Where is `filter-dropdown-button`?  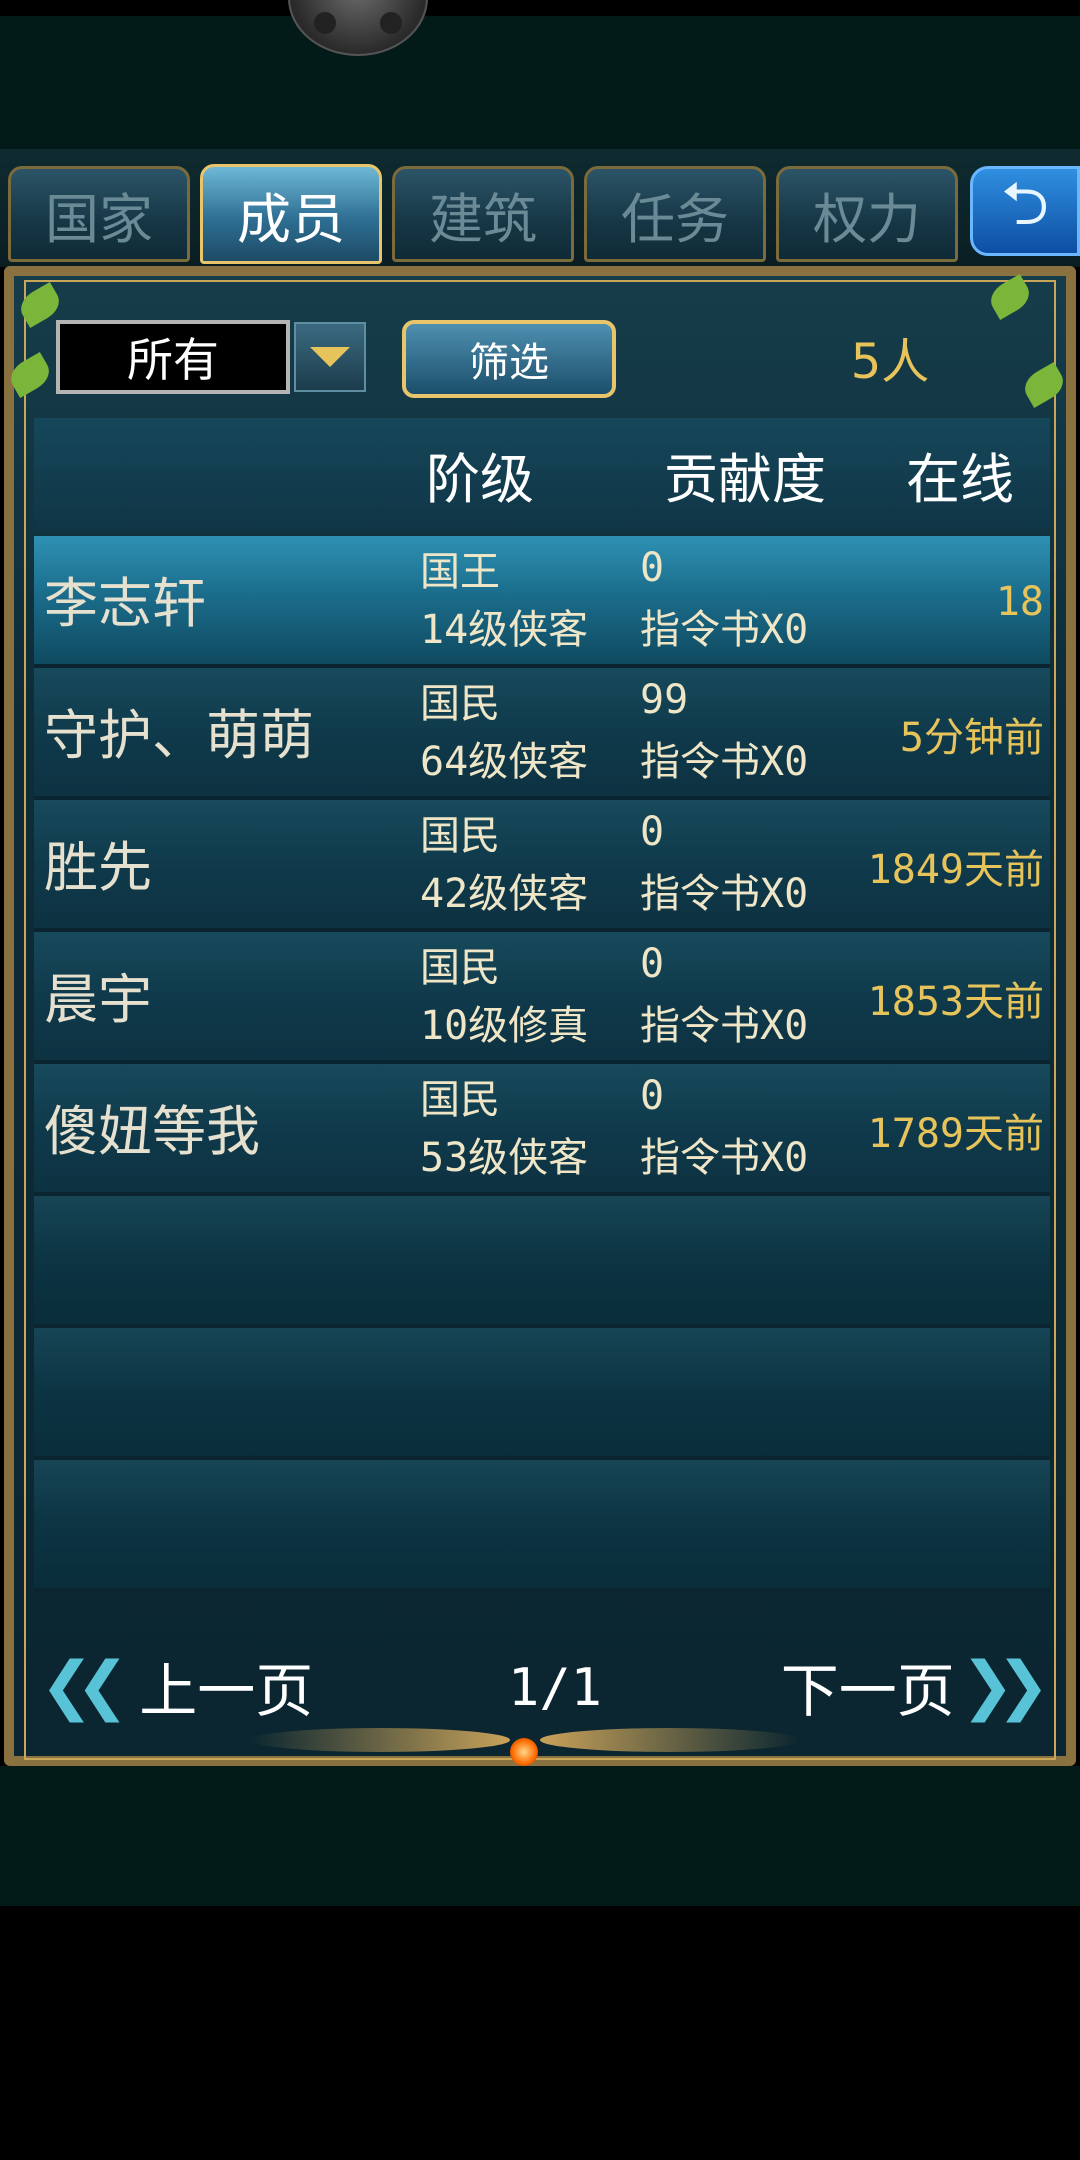
filter-dropdown-button is located at coordinates (330, 357).